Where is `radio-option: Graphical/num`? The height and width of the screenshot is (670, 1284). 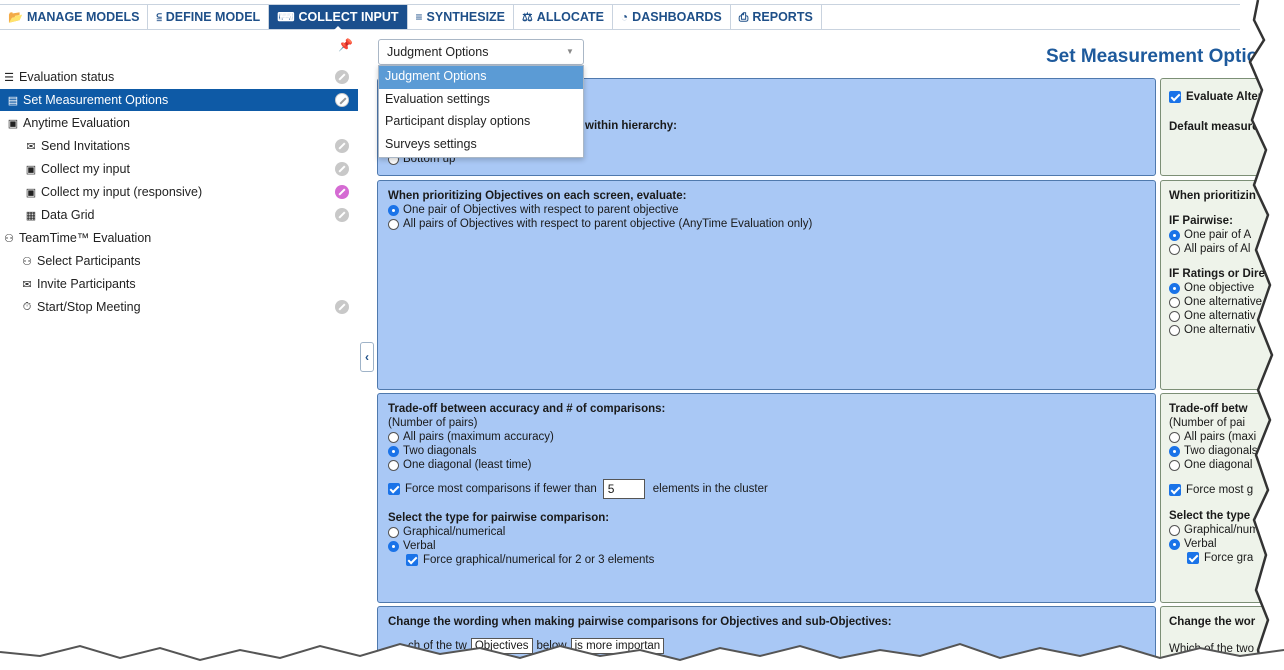 radio-option: Graphical/num is located at coordinates (1222, 530).